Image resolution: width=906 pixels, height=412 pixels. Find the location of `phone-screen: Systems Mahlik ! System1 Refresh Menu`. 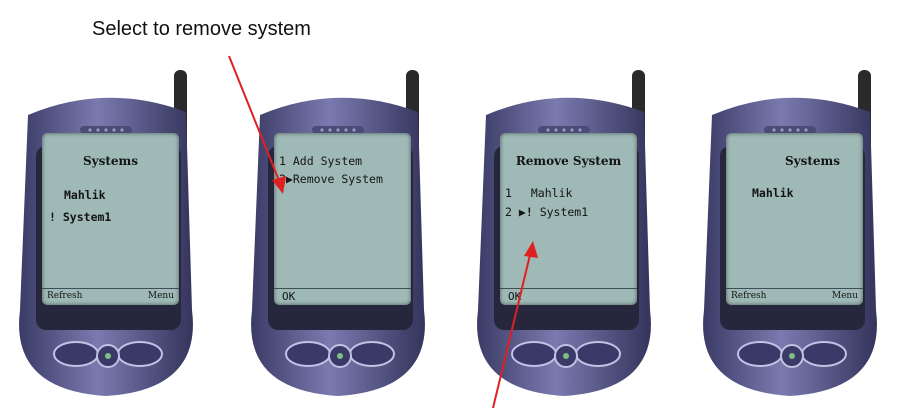

phone-screen: Systems Mahlik ! System1 Refresh Menu is located at coordinates (110, 219).